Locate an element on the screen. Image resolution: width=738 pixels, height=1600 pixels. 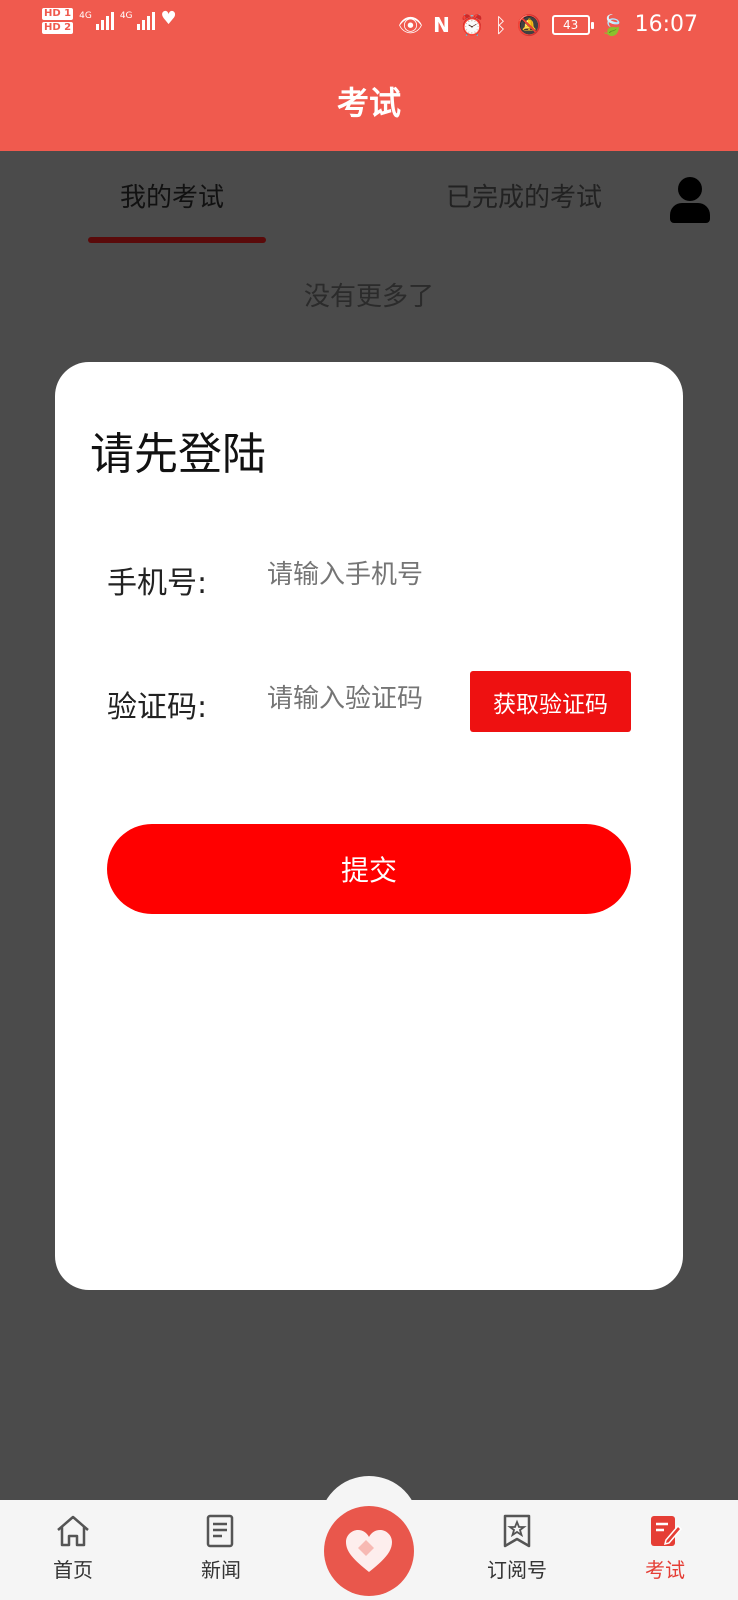
nav-home: 首页 is located at coordinates (73, 1547).